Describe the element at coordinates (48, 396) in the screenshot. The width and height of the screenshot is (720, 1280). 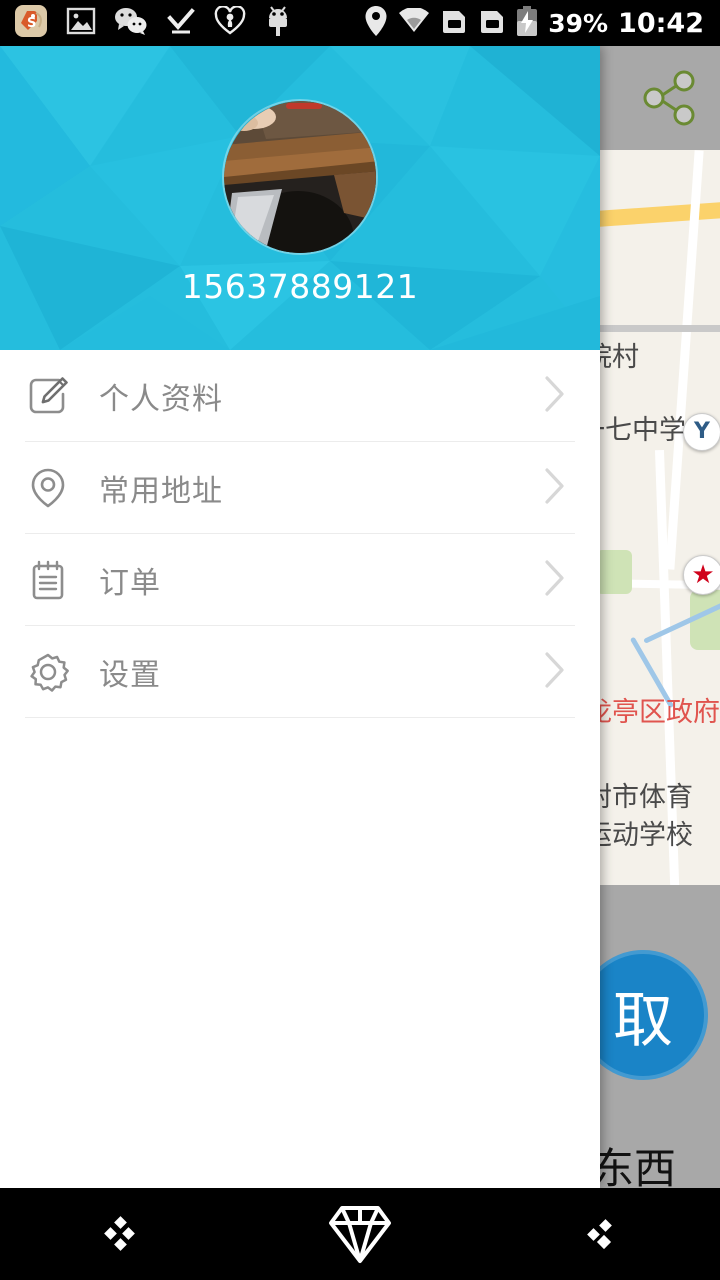
I see `edit-pencil-icon` at that location.